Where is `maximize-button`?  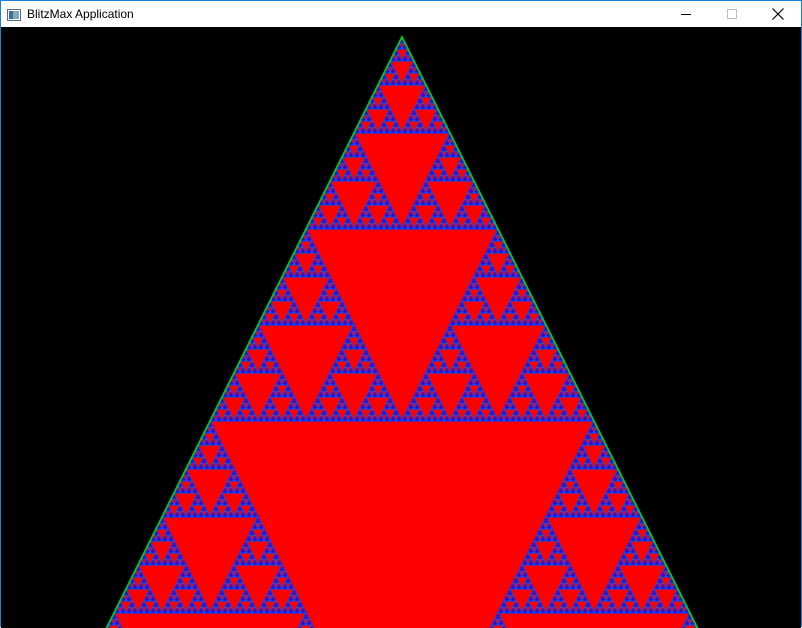
maximize-button is located at coordinates (732, 14).